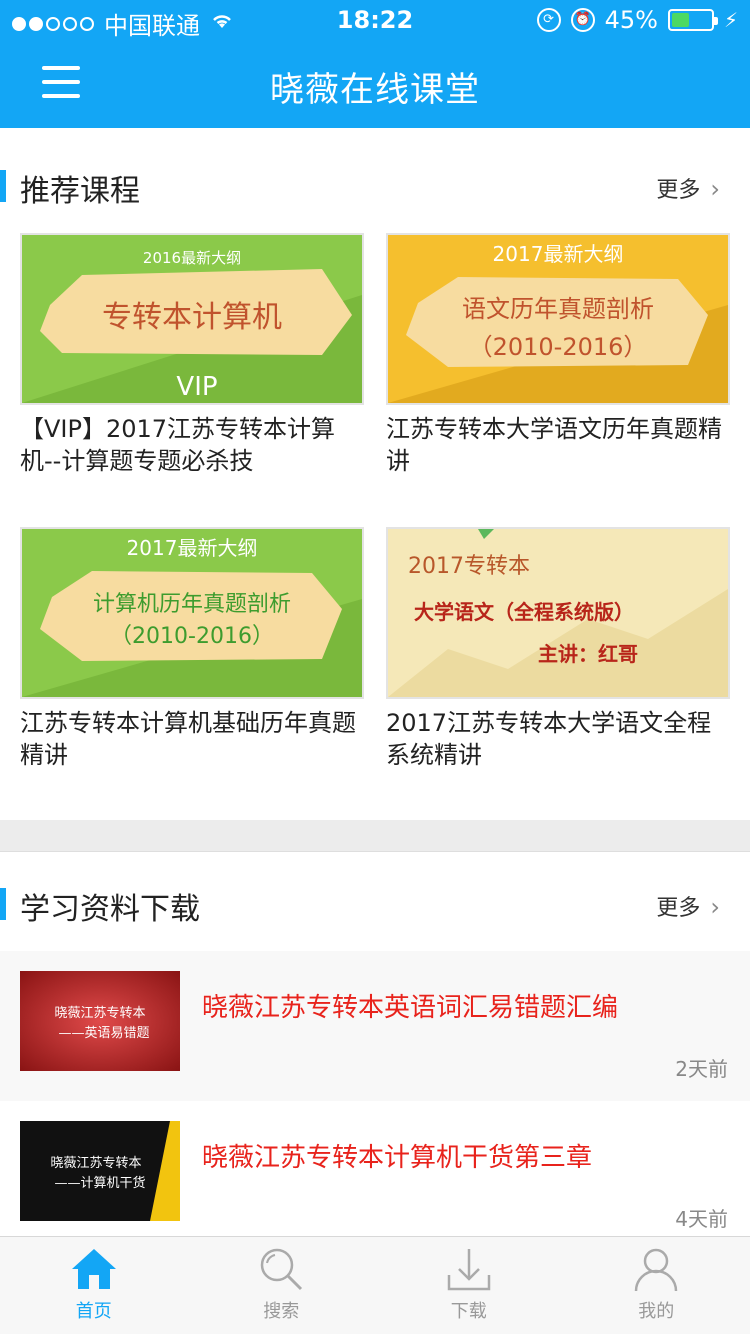  I want to click on download-title: 晓薇江苏专转本英语词汇易错题汇编, so click(410, 1008).